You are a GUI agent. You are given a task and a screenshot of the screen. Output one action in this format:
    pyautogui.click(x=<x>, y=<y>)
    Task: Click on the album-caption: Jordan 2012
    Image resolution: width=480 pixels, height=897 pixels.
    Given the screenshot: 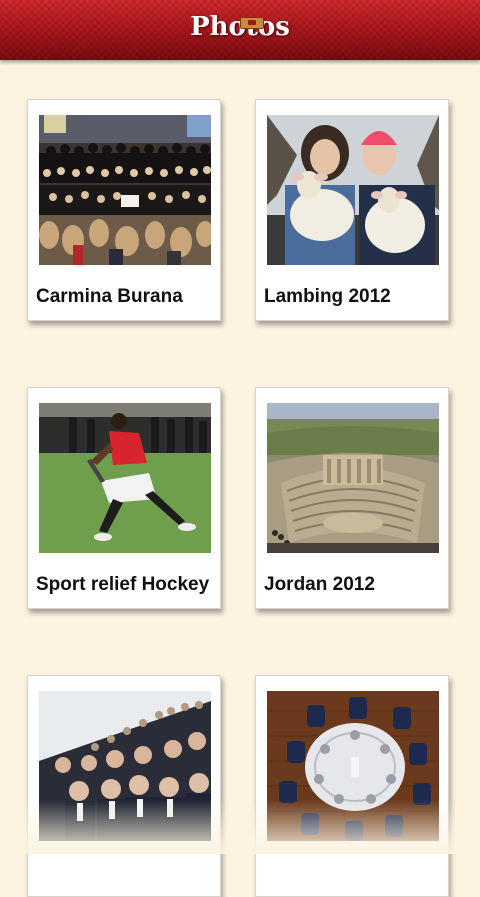 What is the action you would take?
    pyautogui.click(x=319, y=584)
    